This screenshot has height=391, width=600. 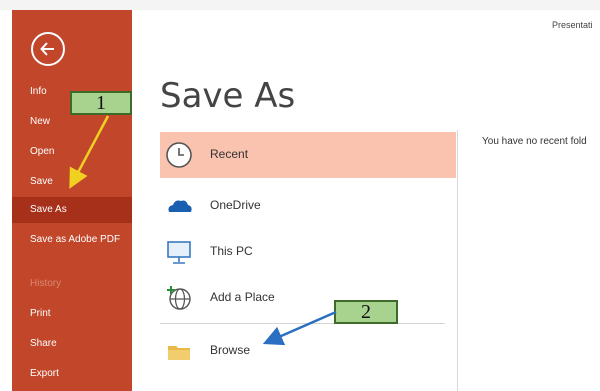 I want to click on arrow-to-save-as, so click(x=89, y=152).